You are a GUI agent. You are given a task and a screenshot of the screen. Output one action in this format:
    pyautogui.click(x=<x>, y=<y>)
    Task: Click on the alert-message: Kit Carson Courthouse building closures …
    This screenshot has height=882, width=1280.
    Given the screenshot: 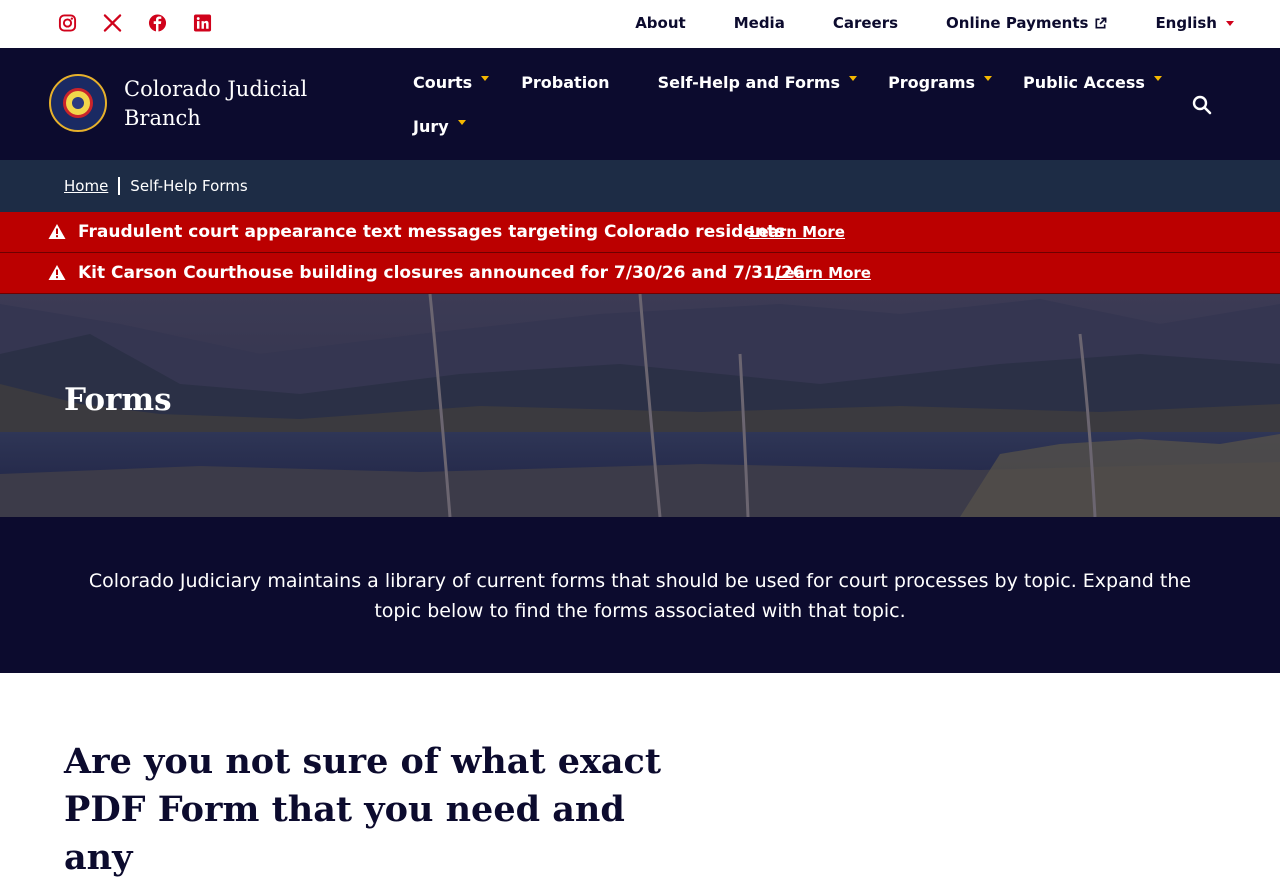 What is the action you would take?
    pyautogui.click(x=441, y=273)
    